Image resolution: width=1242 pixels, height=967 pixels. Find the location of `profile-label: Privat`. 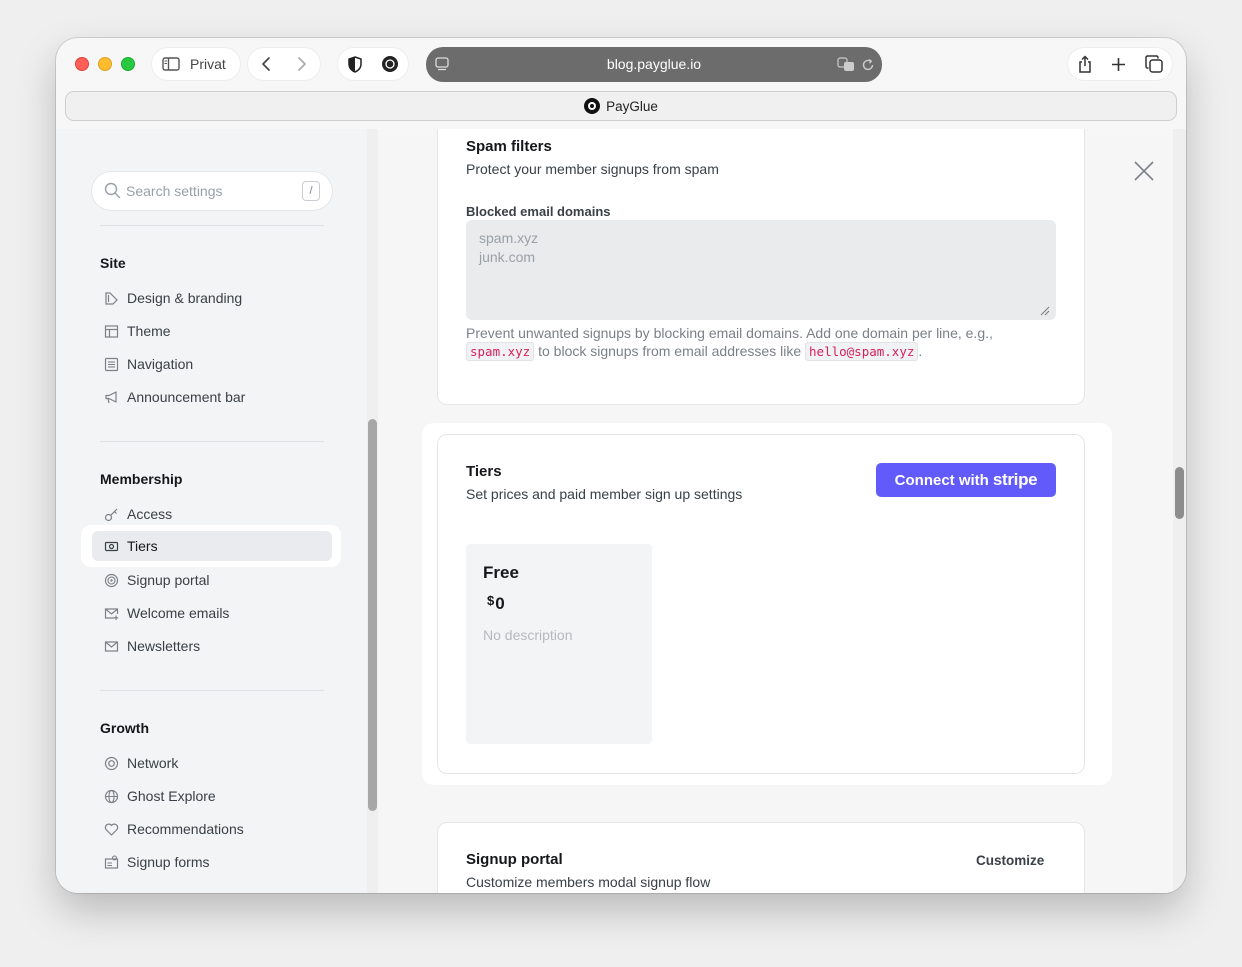

profile-label: Privat is located at coordinates (208, 64).